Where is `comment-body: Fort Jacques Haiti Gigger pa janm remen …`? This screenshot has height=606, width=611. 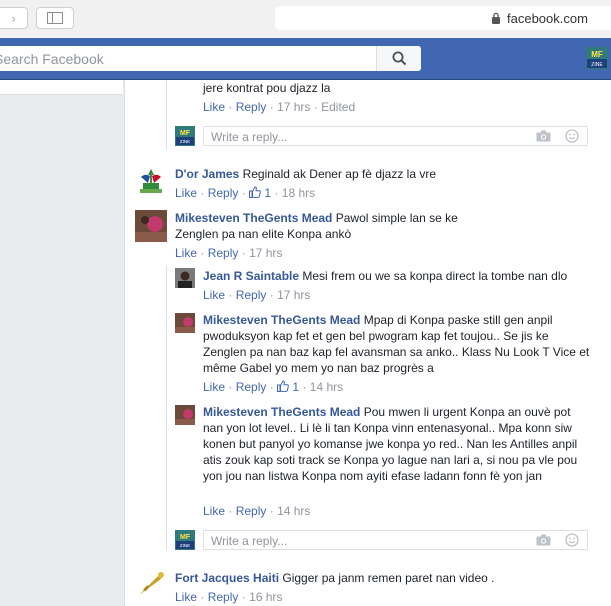
comment-body: Fort Jacques Haiti Gigger pa janm remen … is located at coordinates (385, 578).